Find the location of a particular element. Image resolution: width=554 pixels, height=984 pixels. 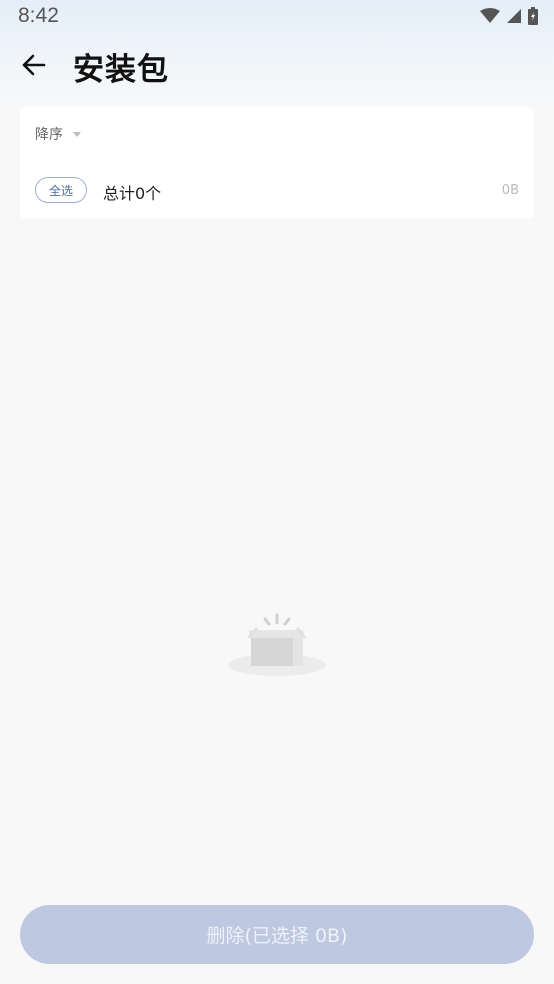

status-time: 8:42 is located at coordinates (38, 15).